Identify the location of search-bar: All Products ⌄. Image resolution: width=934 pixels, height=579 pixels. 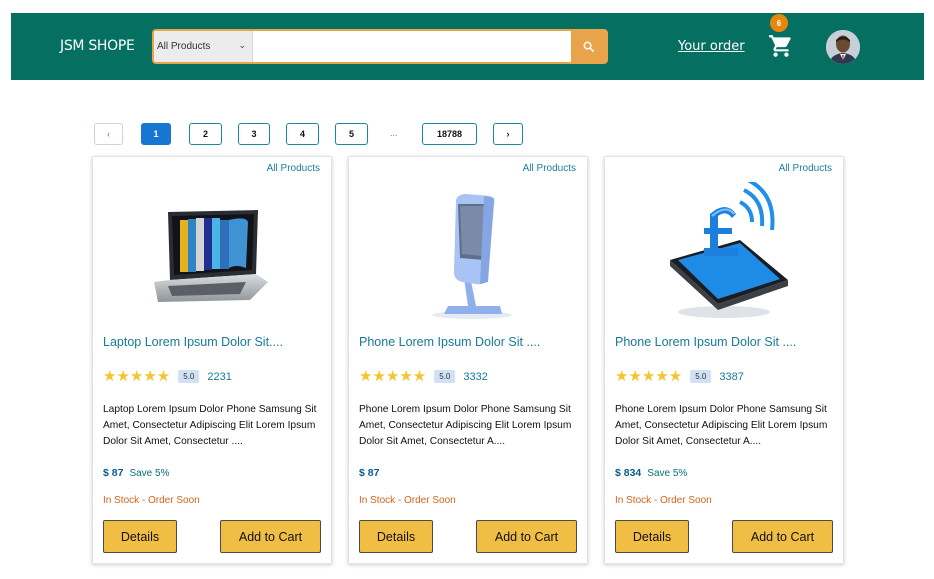
(380, 46).